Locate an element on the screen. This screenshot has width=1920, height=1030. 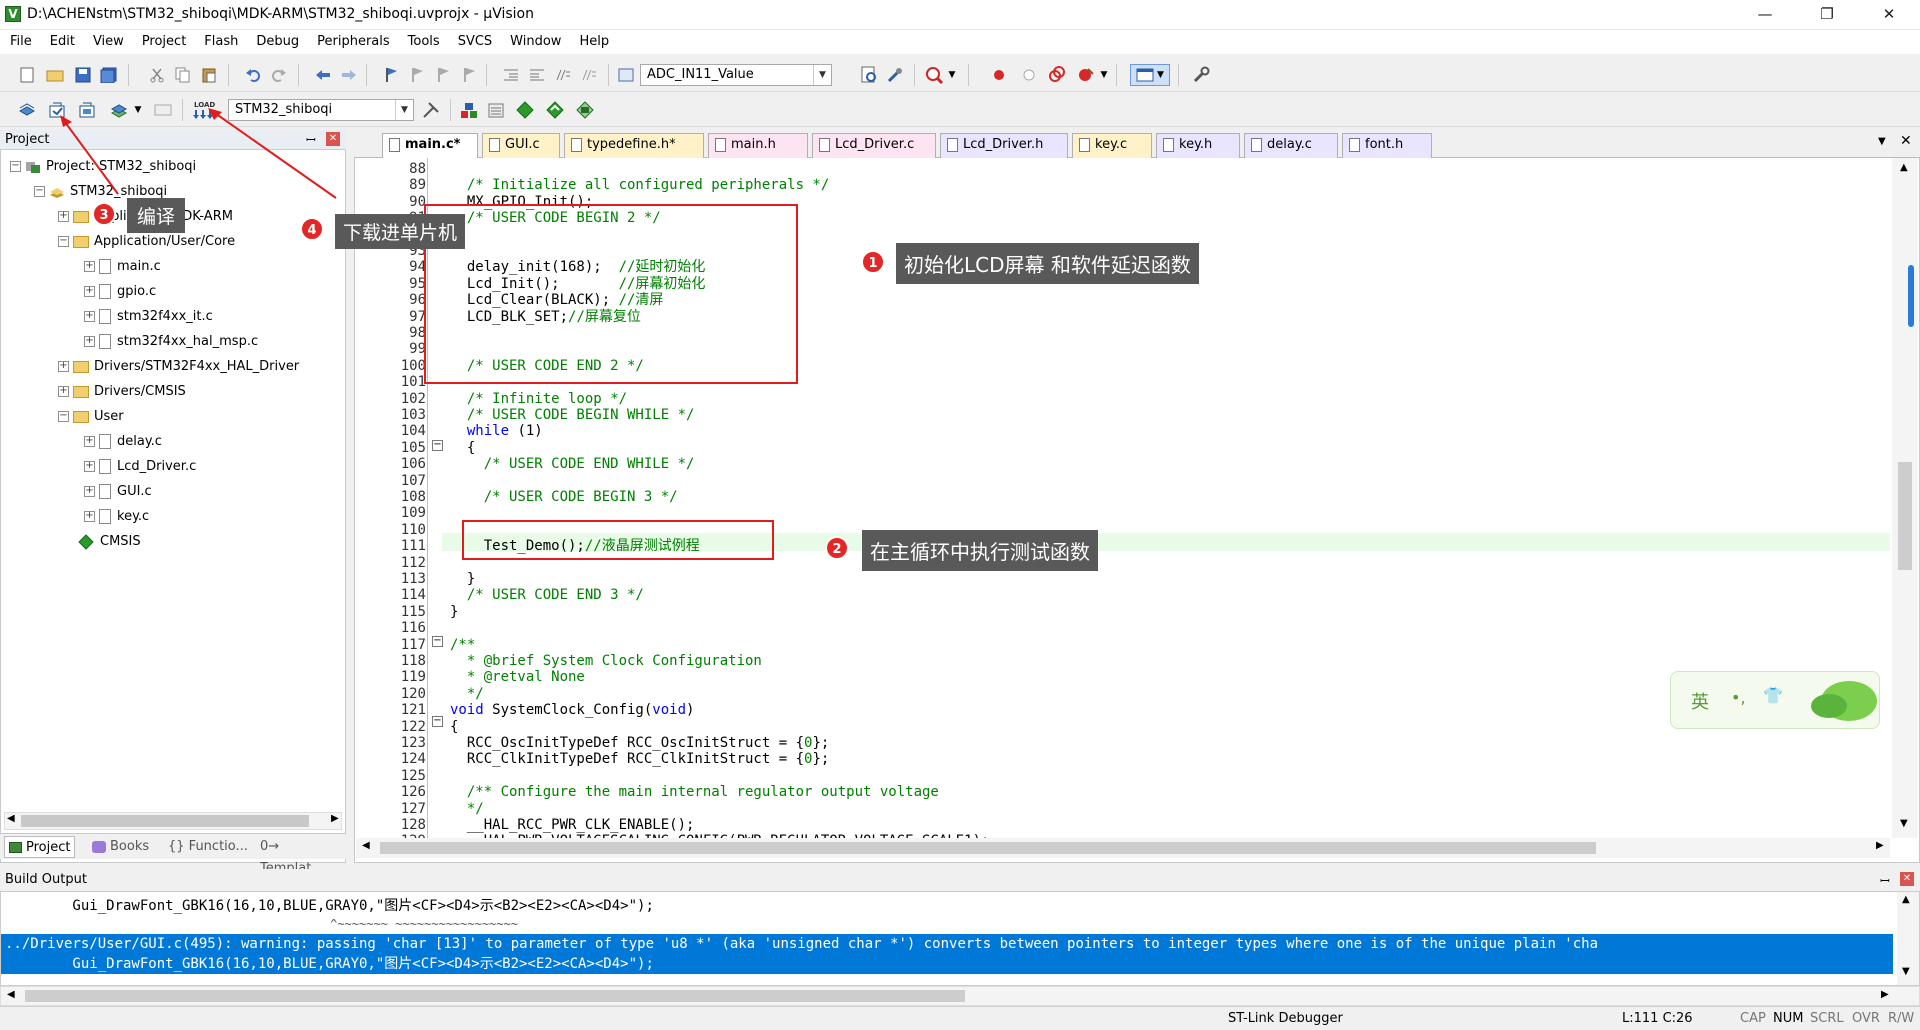
navigate-forward-icon is located at coordinates (349, 75).